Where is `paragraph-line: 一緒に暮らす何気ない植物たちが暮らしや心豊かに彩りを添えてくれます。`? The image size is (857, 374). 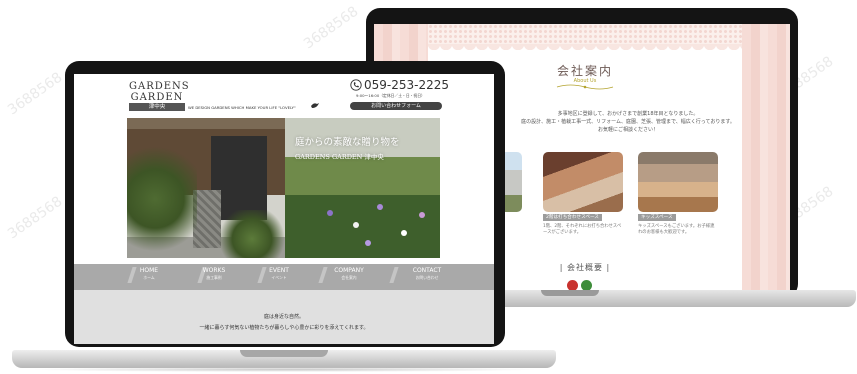 paragraph-line: 一緒に暮らす何気ない植物たちが暮らしや心豊かに彩りを添えてくれます。 is located at coordinates (284, 328).